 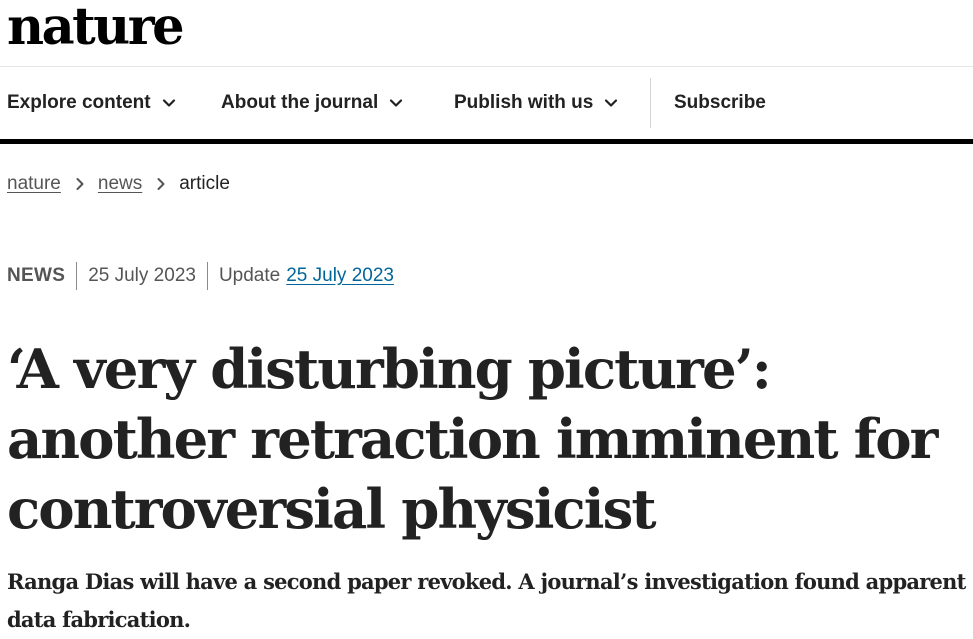 What do you see at coordinates (524, 102) in the screenshot?
I see `nav-publish-with-us-label: Publish with us` at bounding box center [524, 102].